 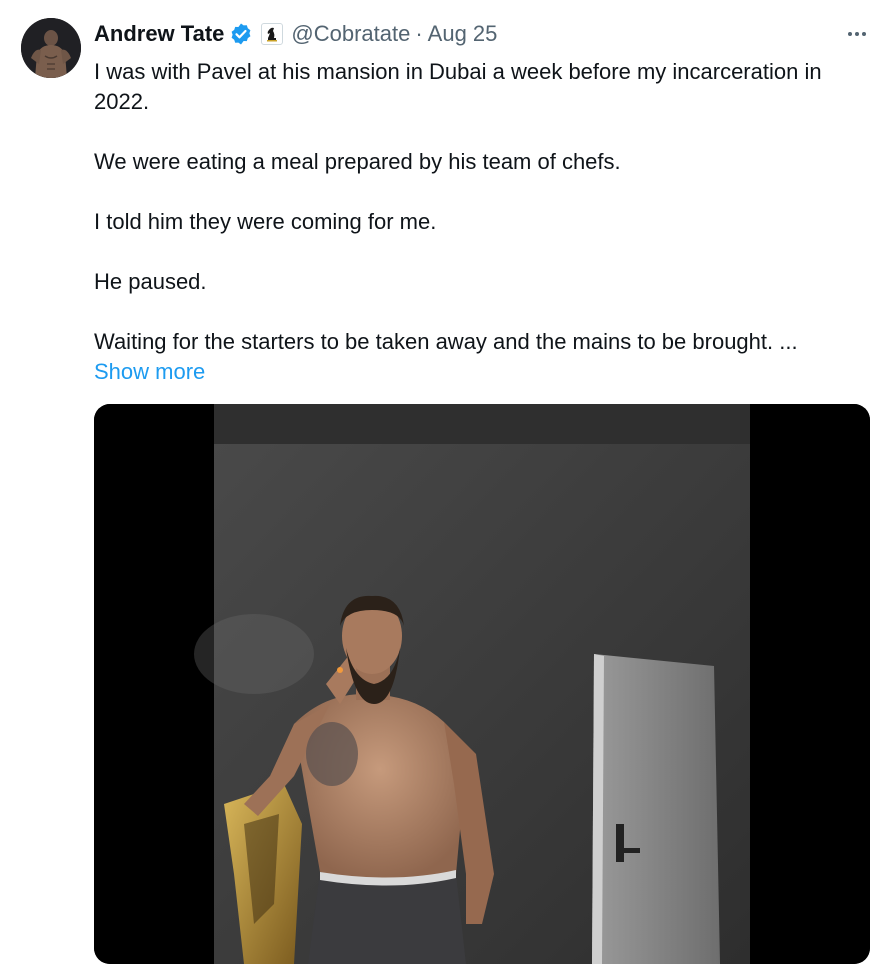 I want to click on more-options-button, so click(x=857, y=34).